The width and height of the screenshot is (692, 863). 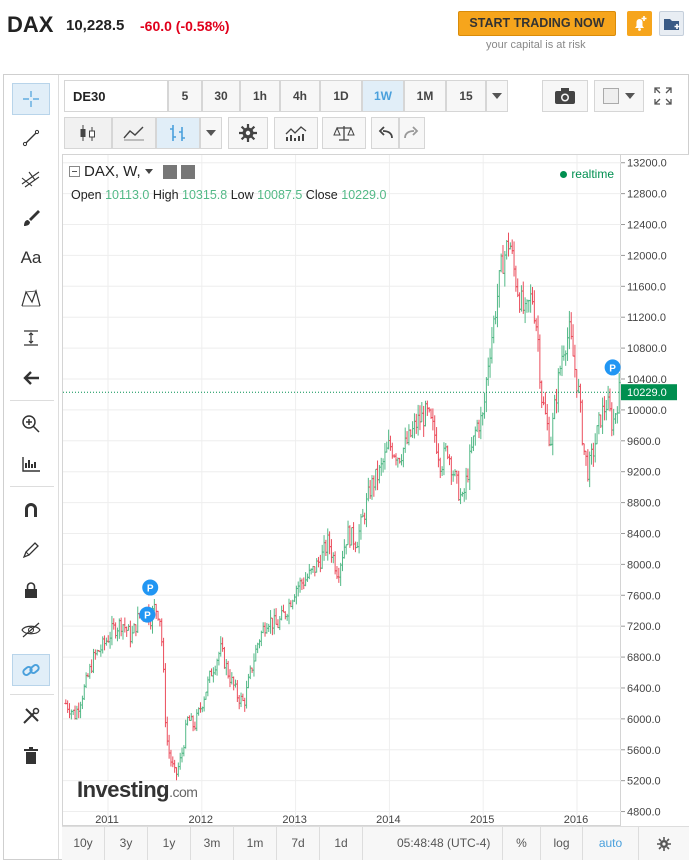 I want to click on magnet-icon, so click(x=31, y=510).